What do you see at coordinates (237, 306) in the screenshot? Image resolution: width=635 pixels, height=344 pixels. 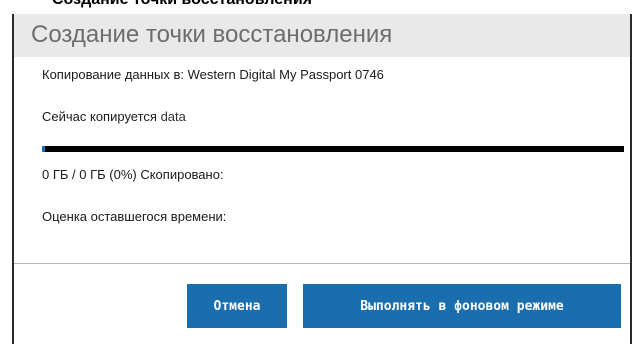 I see `cancel-button: Отмена` at bounding box center [237, 306].